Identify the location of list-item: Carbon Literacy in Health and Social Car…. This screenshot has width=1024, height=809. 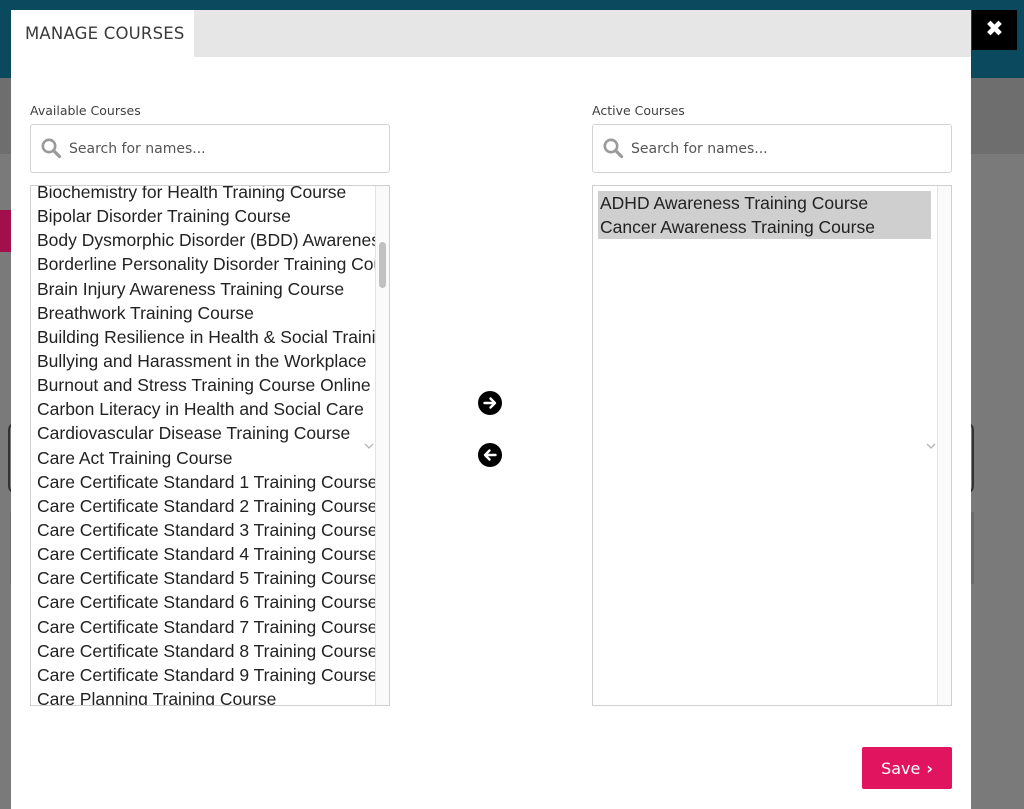
(206, 409).